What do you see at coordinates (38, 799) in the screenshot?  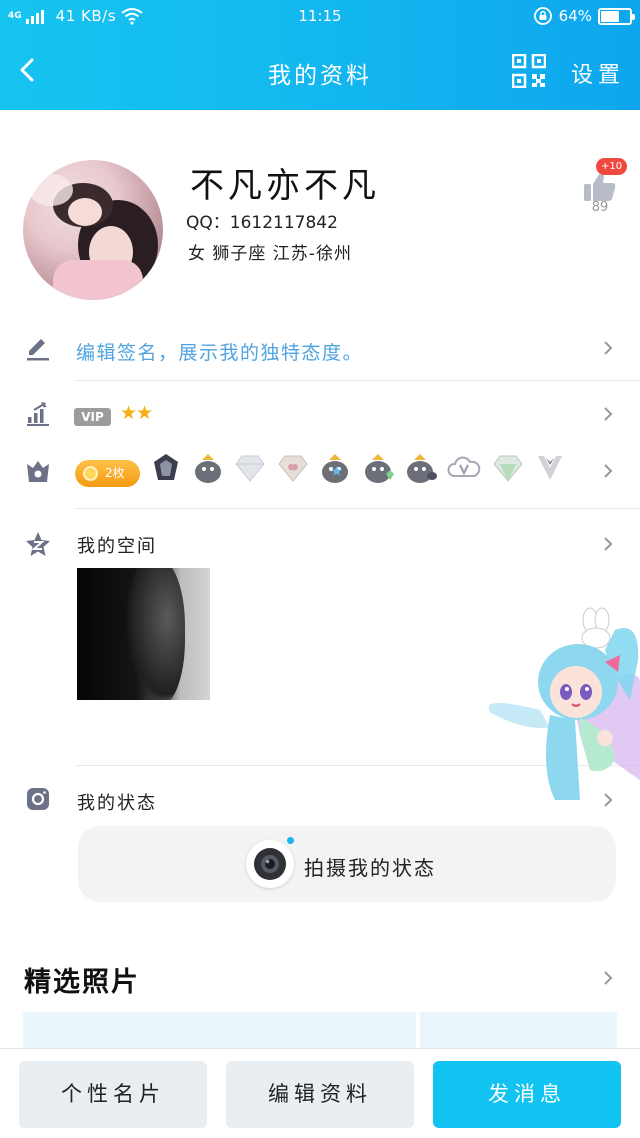 I see `instagram-camera-icon` at bounding box center [38, 799].